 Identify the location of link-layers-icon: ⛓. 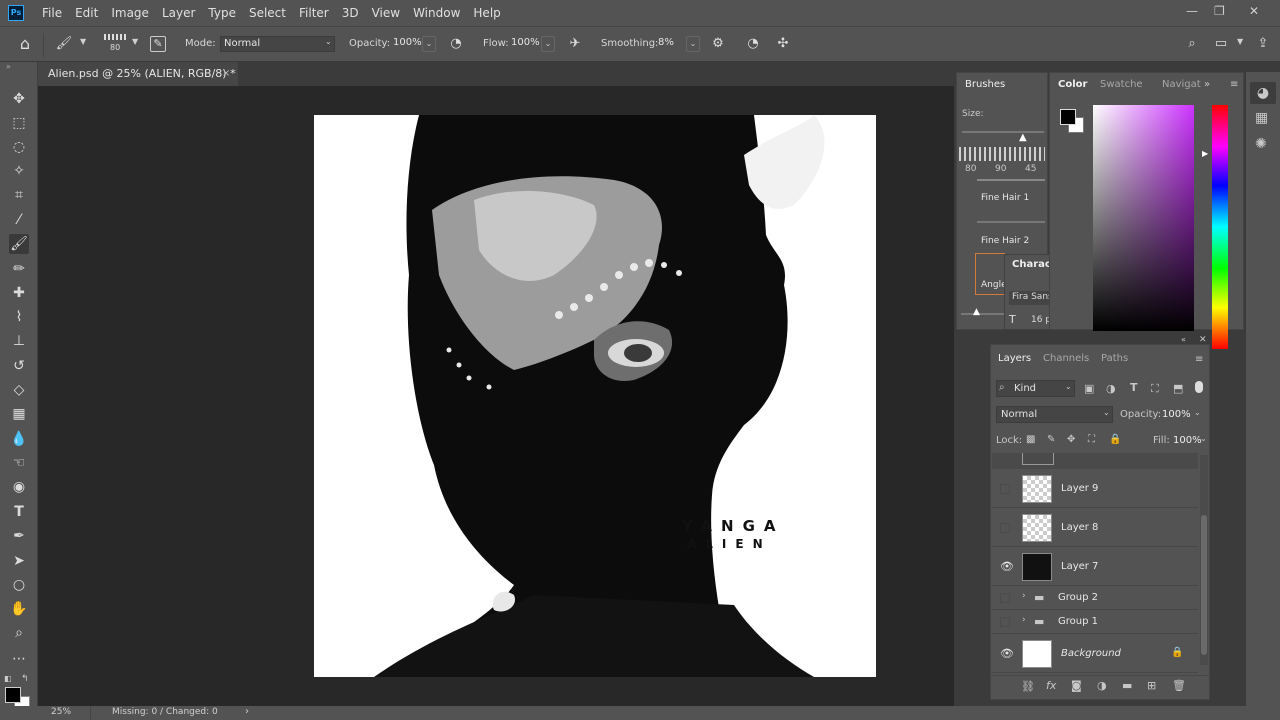
(1028, 686).